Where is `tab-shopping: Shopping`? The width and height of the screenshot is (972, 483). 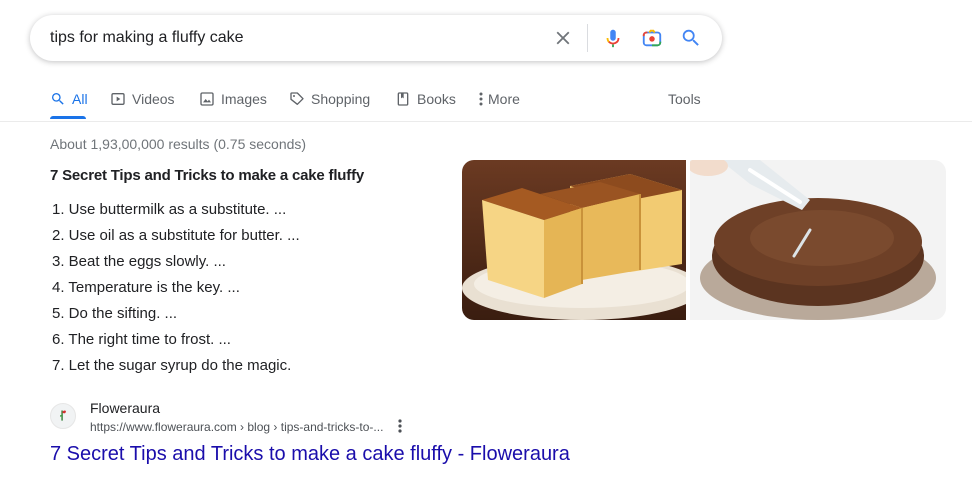
tab-shopping: Shopping is located at coordinates (329, 99).